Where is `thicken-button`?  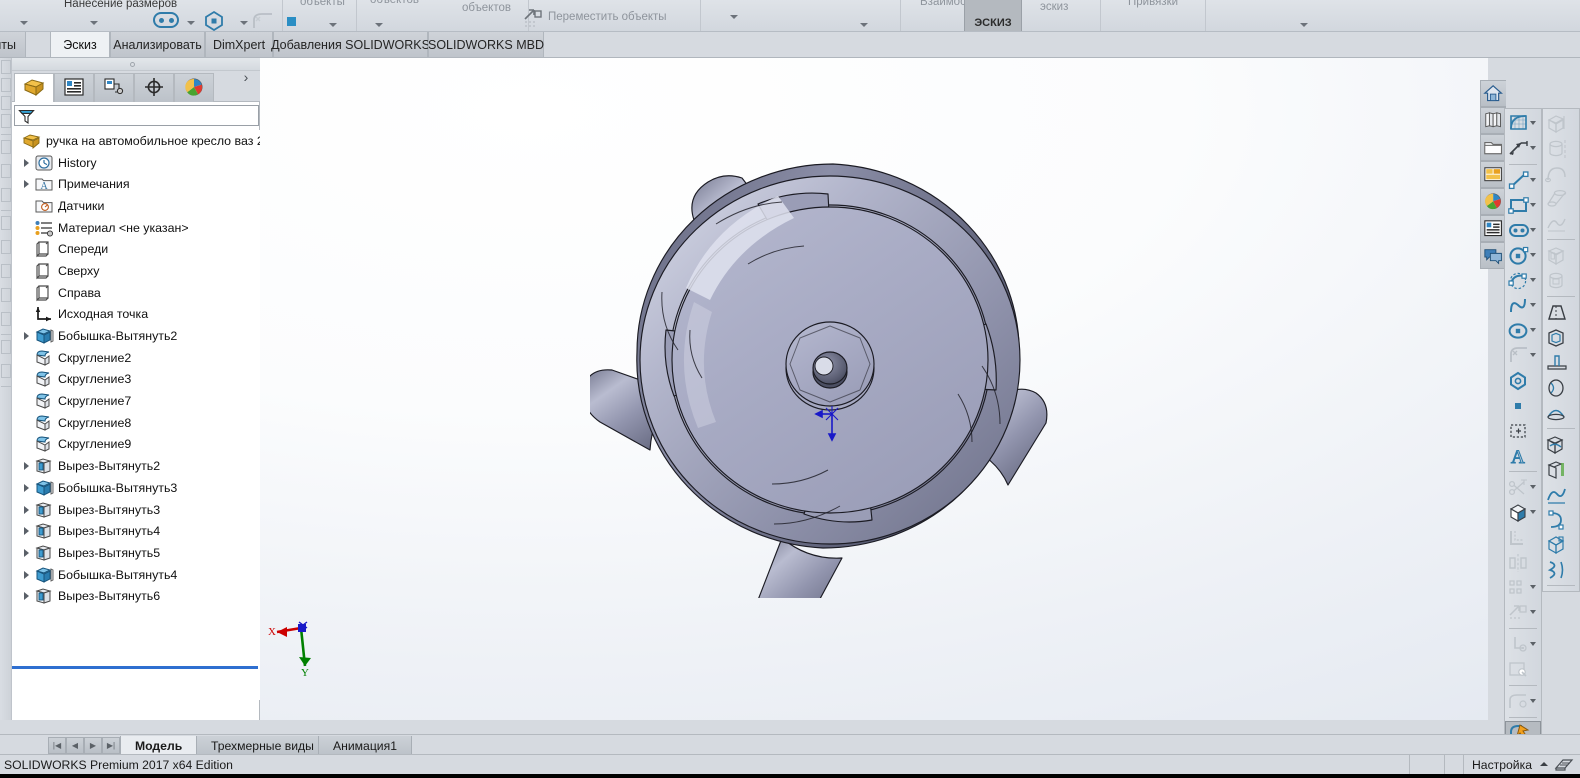 thicken-button is located at coordinates (1561, 469).